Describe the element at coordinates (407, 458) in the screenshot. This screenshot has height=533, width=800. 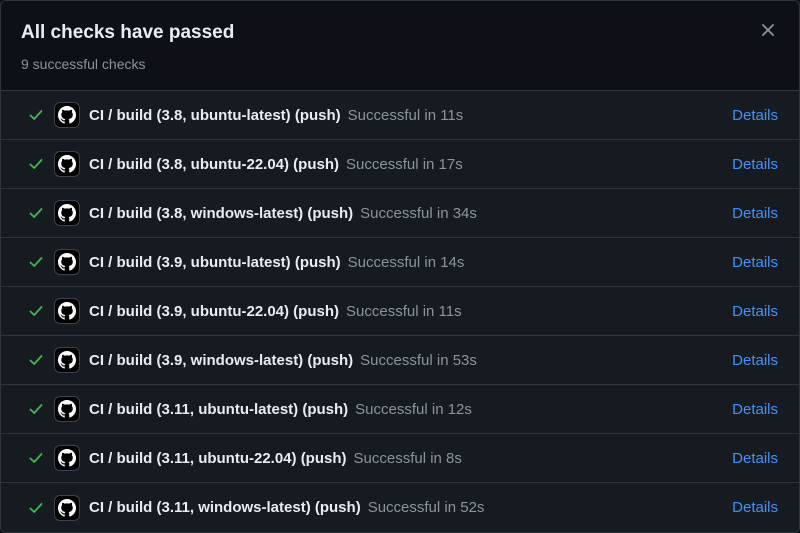
I see `check-status: Successful in 8s` at that location.